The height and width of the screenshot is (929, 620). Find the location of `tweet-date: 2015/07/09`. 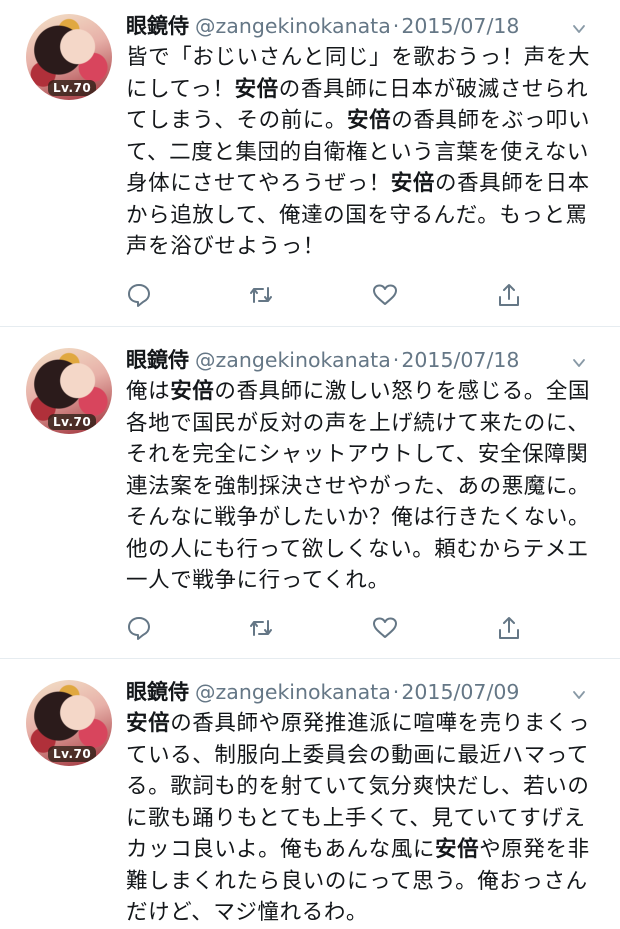

tweet-date: 2015/07/09 is located at coordinates (460, 692).